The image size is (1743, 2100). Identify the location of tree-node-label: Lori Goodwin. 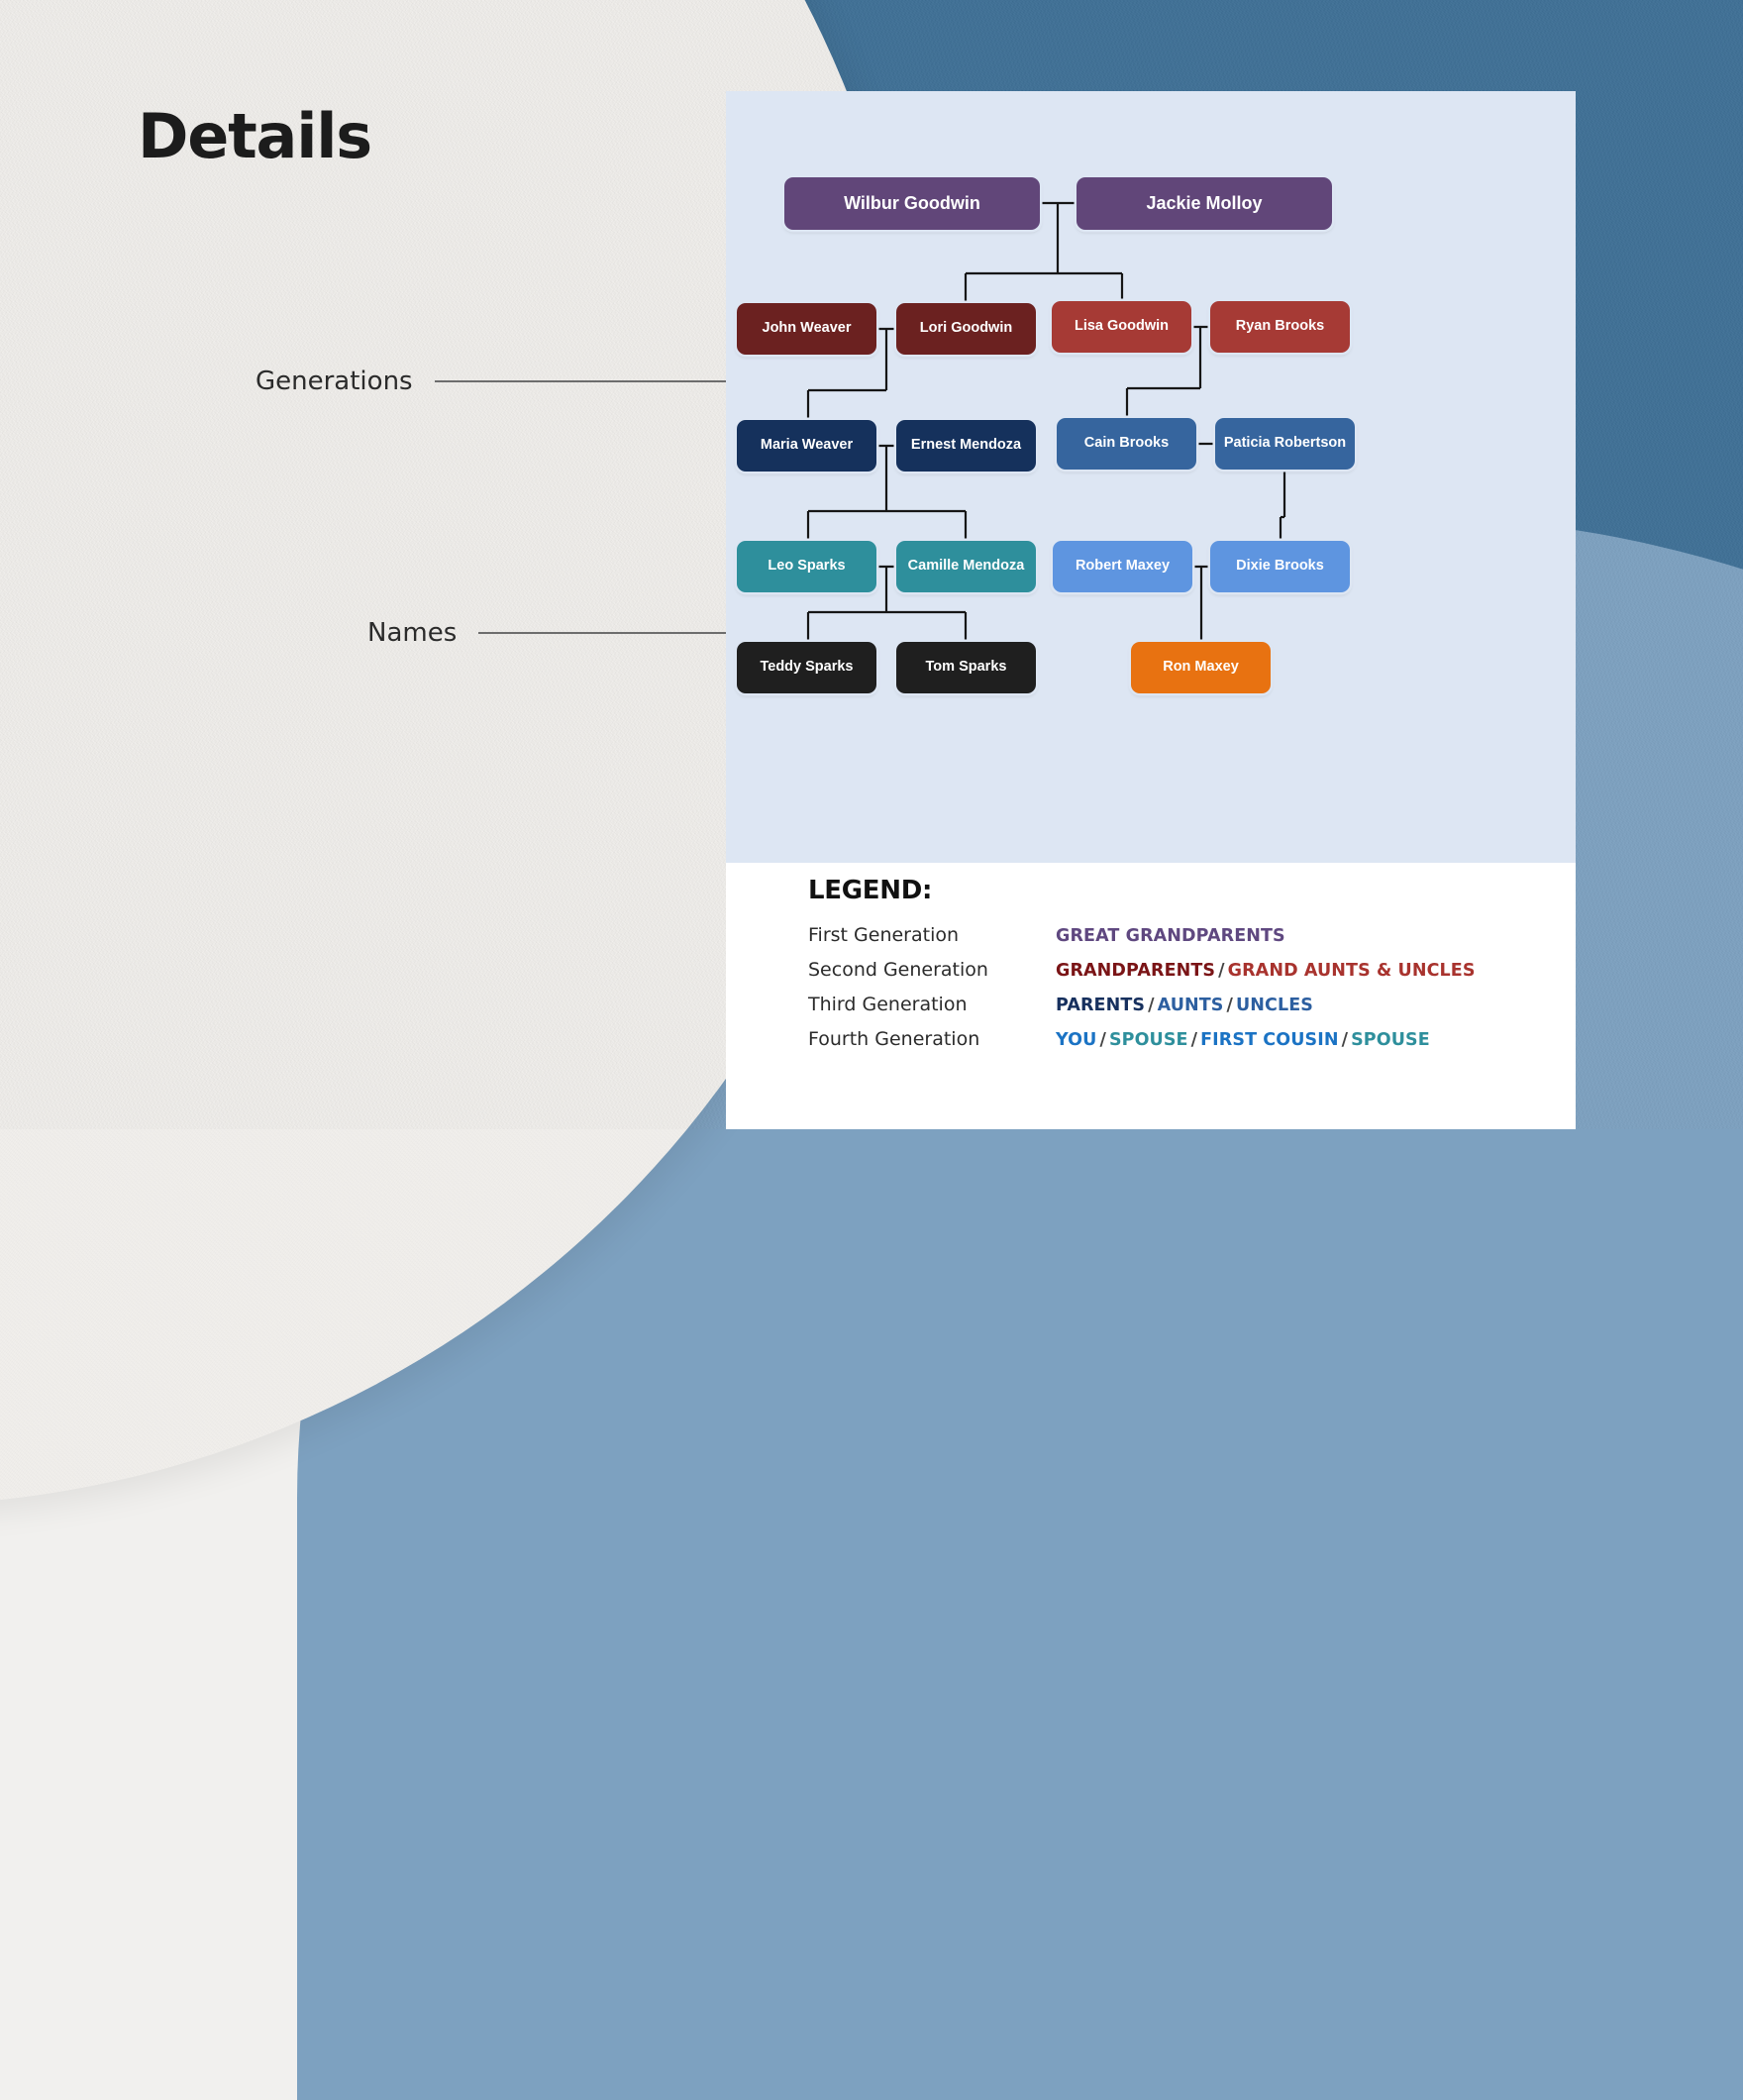
(966, 328).